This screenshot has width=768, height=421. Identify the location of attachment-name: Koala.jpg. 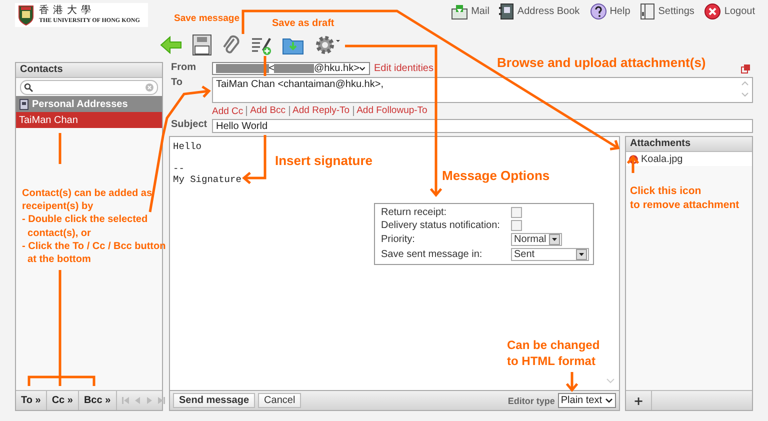
(662, 159).